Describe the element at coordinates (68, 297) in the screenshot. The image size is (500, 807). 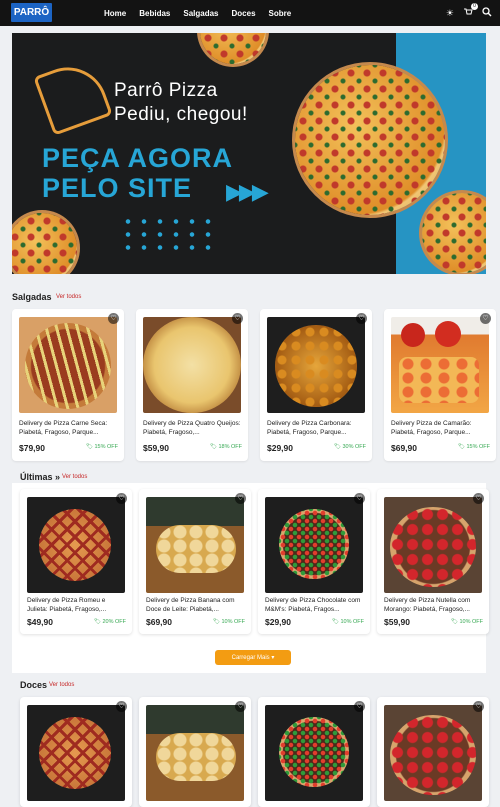
I see `see-all-salgadas-link: Ver todos` at that location.